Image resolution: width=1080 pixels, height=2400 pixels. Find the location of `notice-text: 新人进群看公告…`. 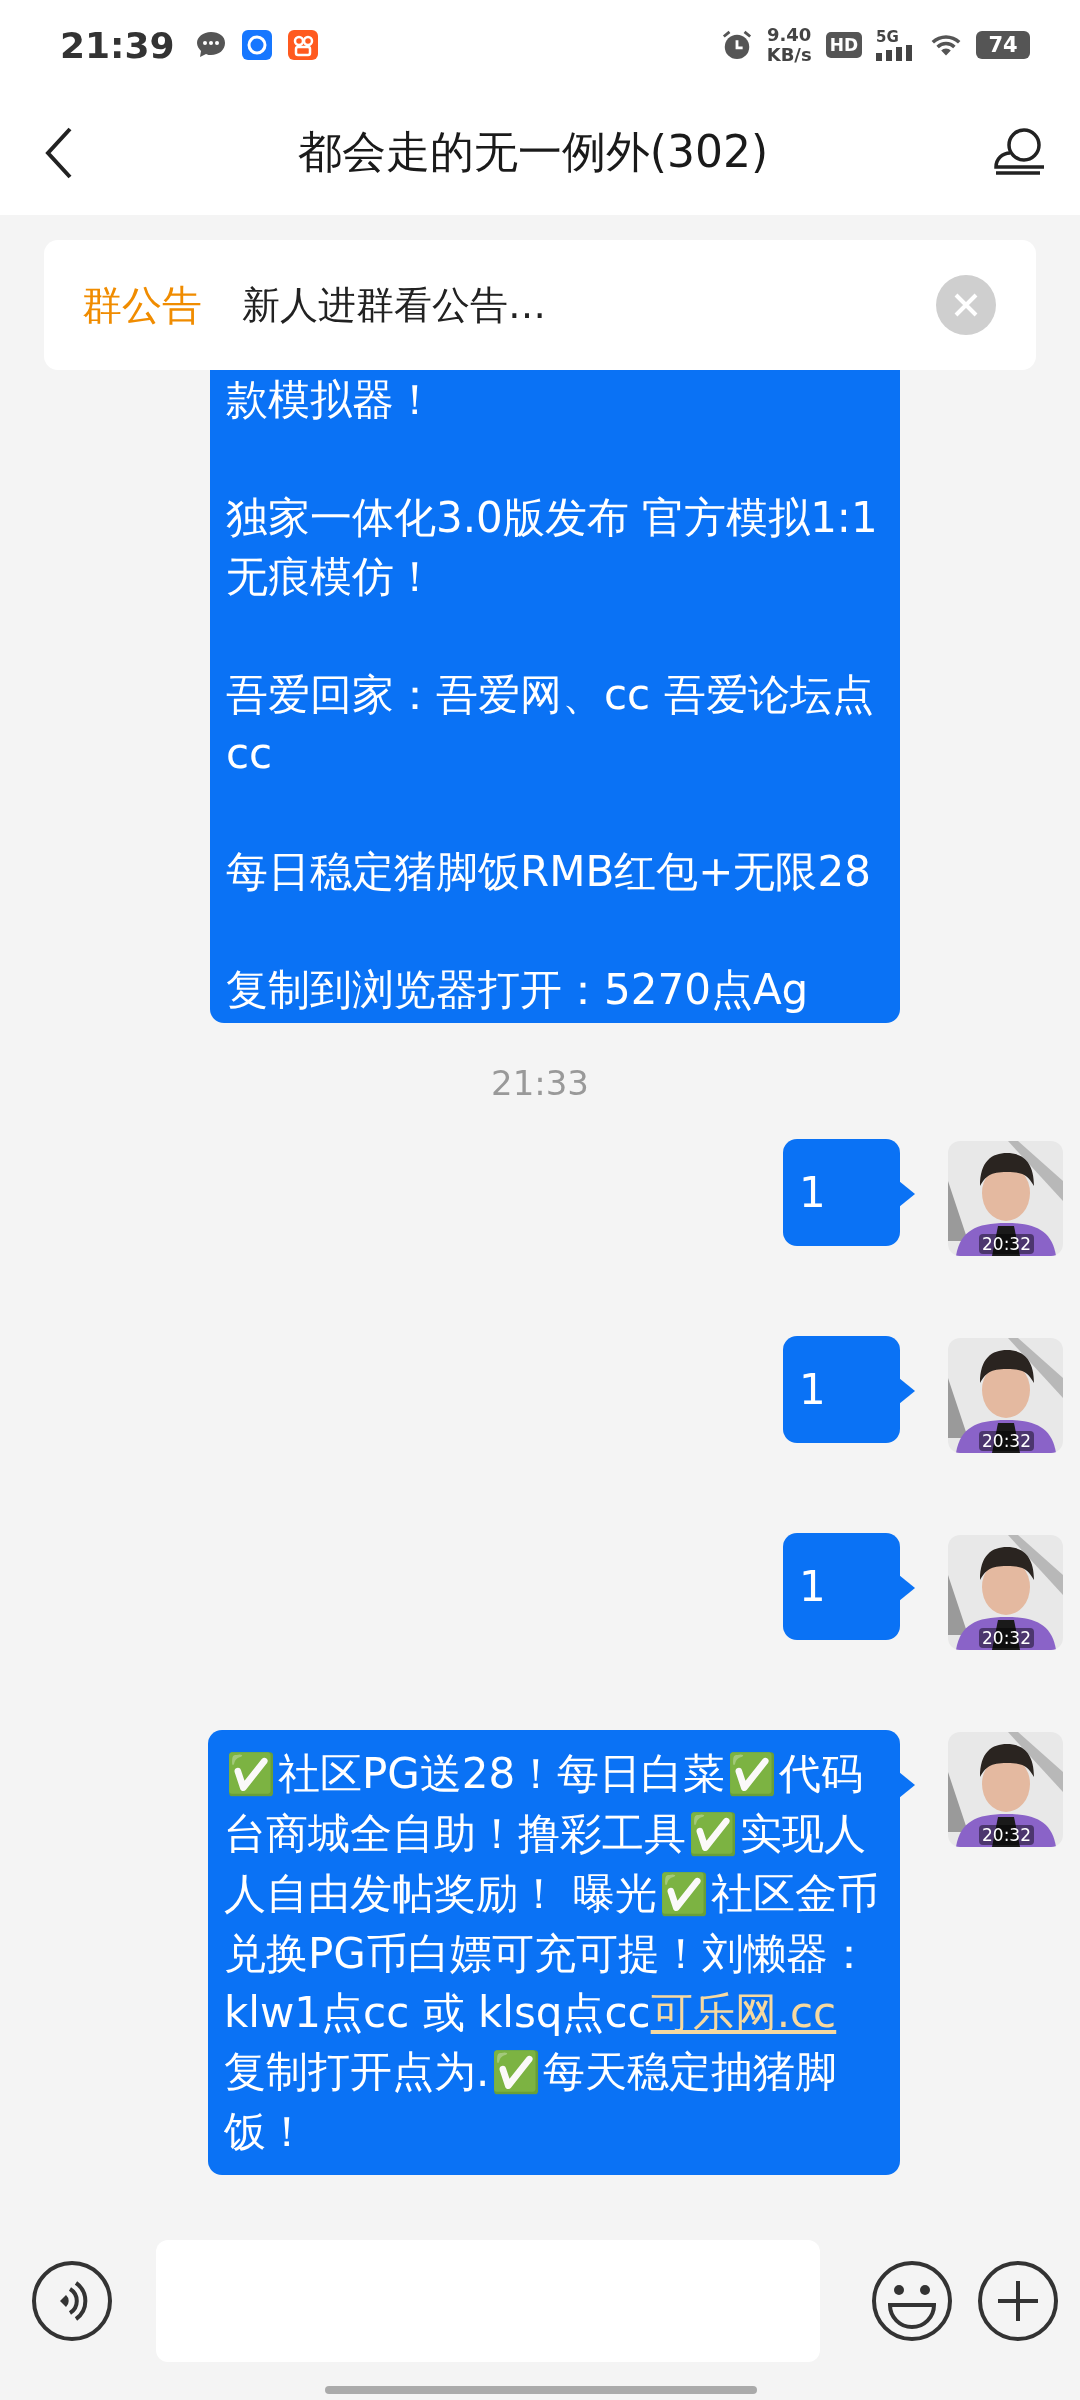

notice-text: 新人进群看公告… is located at coordinates (394, 305).